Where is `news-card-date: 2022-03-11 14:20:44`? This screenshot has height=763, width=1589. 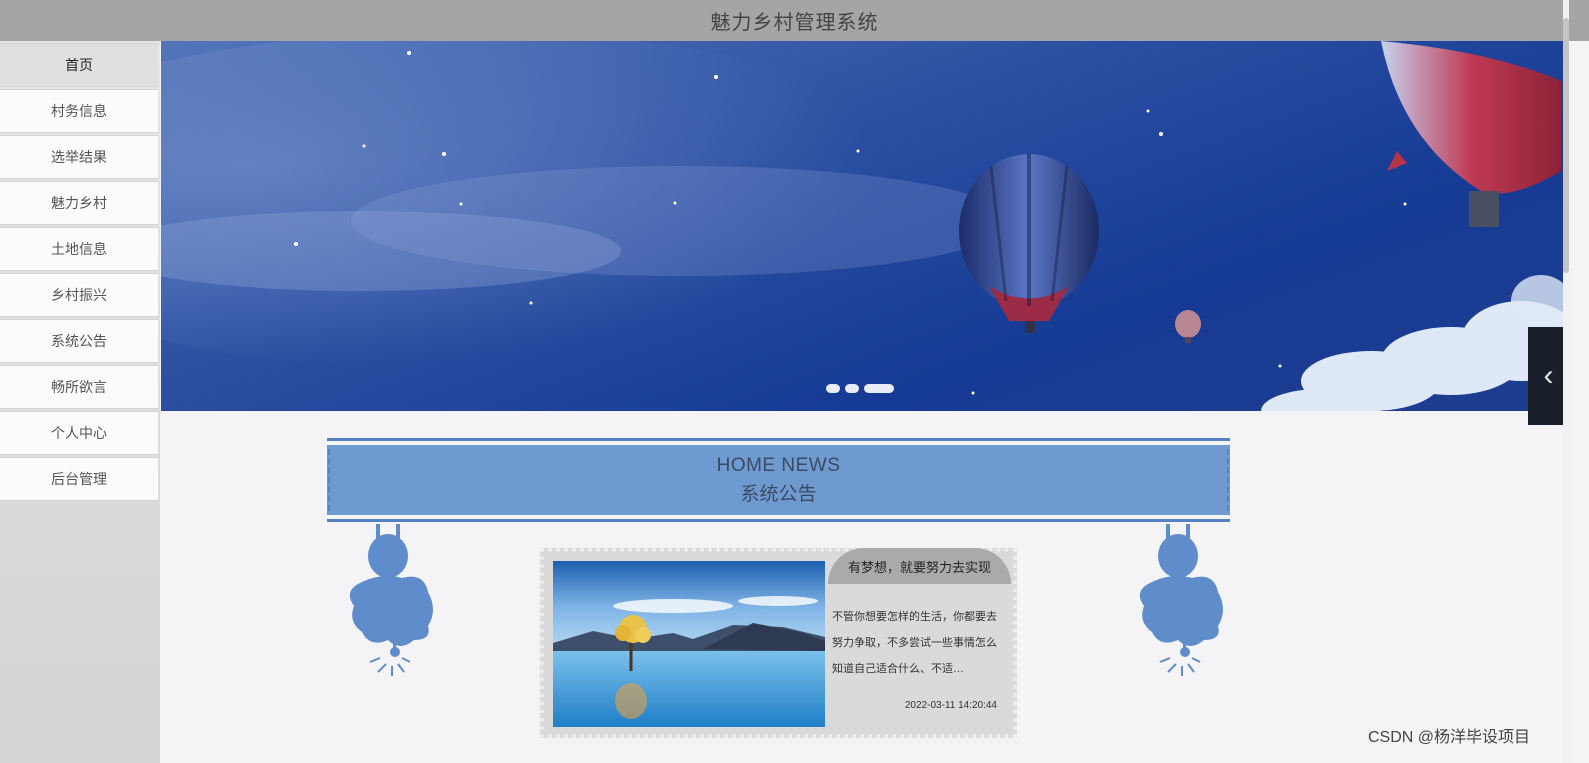
news-card-date: 2022-03-11 14:20:44 is located at coordinates (950, 705).